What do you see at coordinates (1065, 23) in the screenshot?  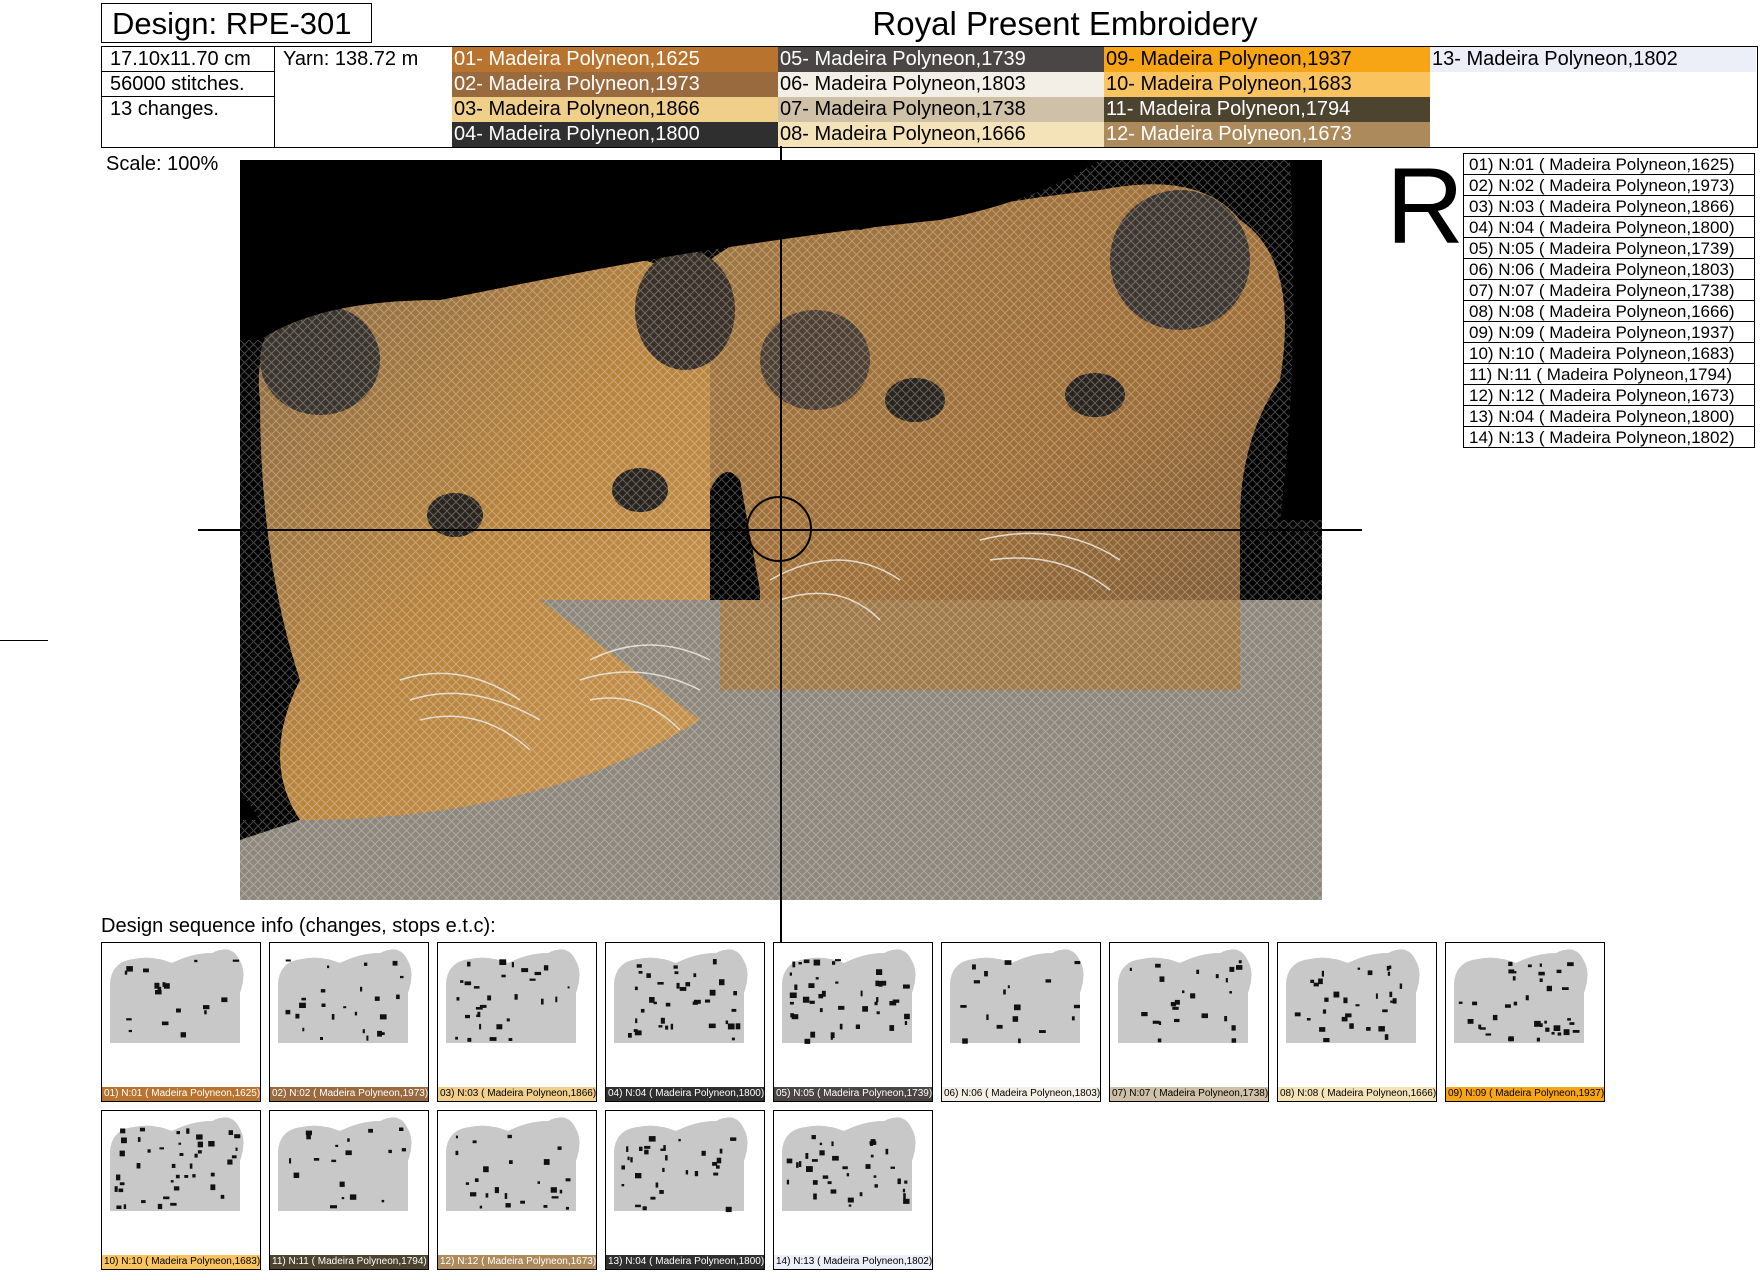 I see `brand-title: Royal Present Embroidery` at bounding box center [1065, 23].